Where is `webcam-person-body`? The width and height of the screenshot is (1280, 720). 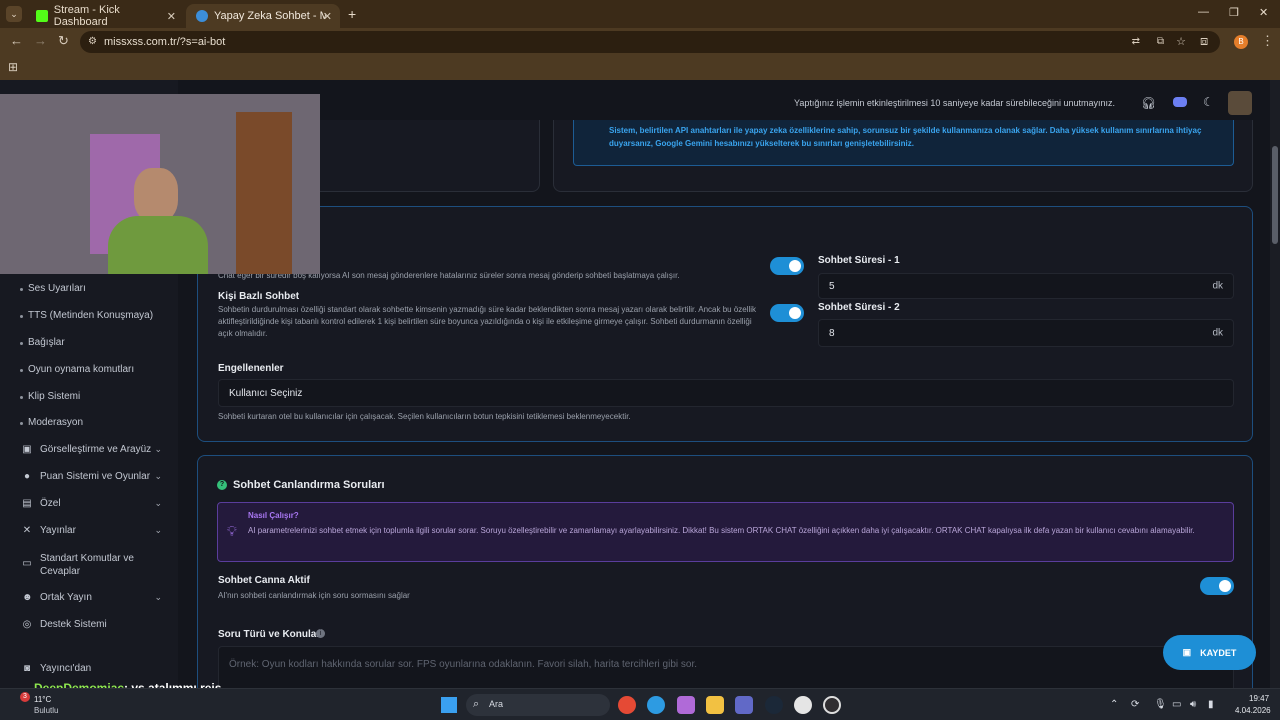
webcam-person-body is located at coordinates (158, 245).